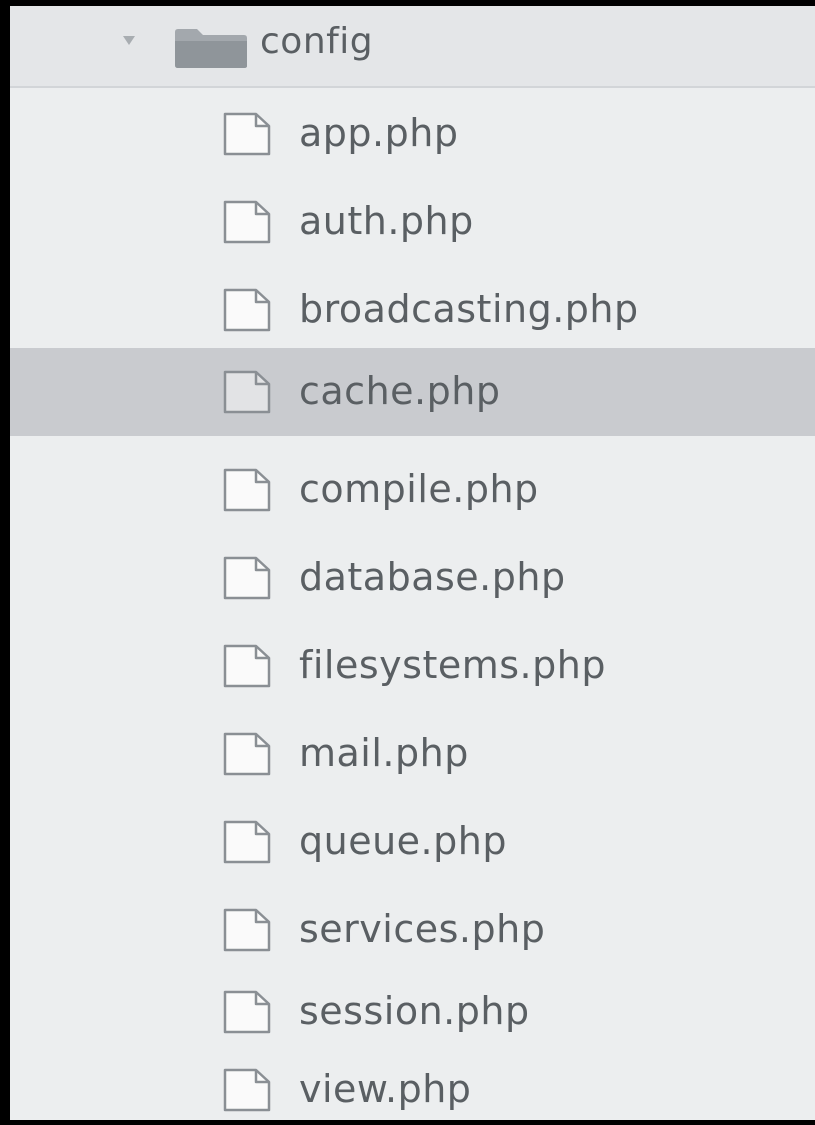 Image resolution: width=815 pixels, height=1125 pixels. Describe the element at coordinates (469, 309) in the screenshot. I see `file-label: broadcasting.php` at that location.